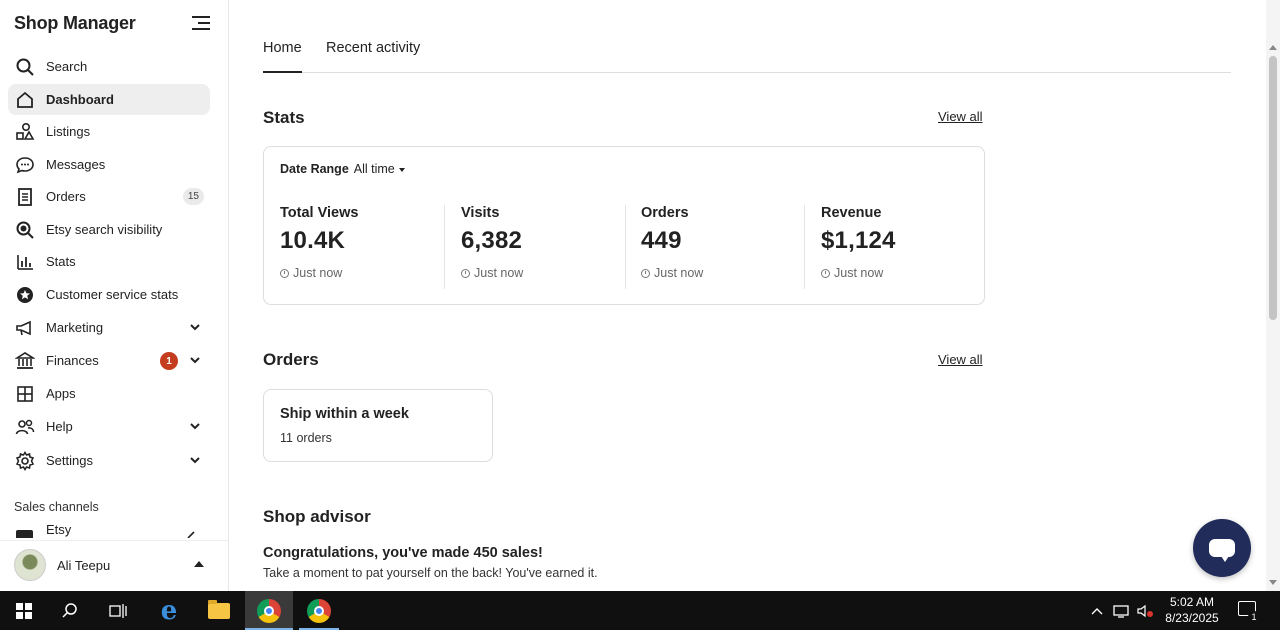 The width and height of the screenshot is (1280, 630). What do you see at coordinates (59, 529) in the screenshot?
I see `channel-label: Etsy` at bounding box center [59, 529].